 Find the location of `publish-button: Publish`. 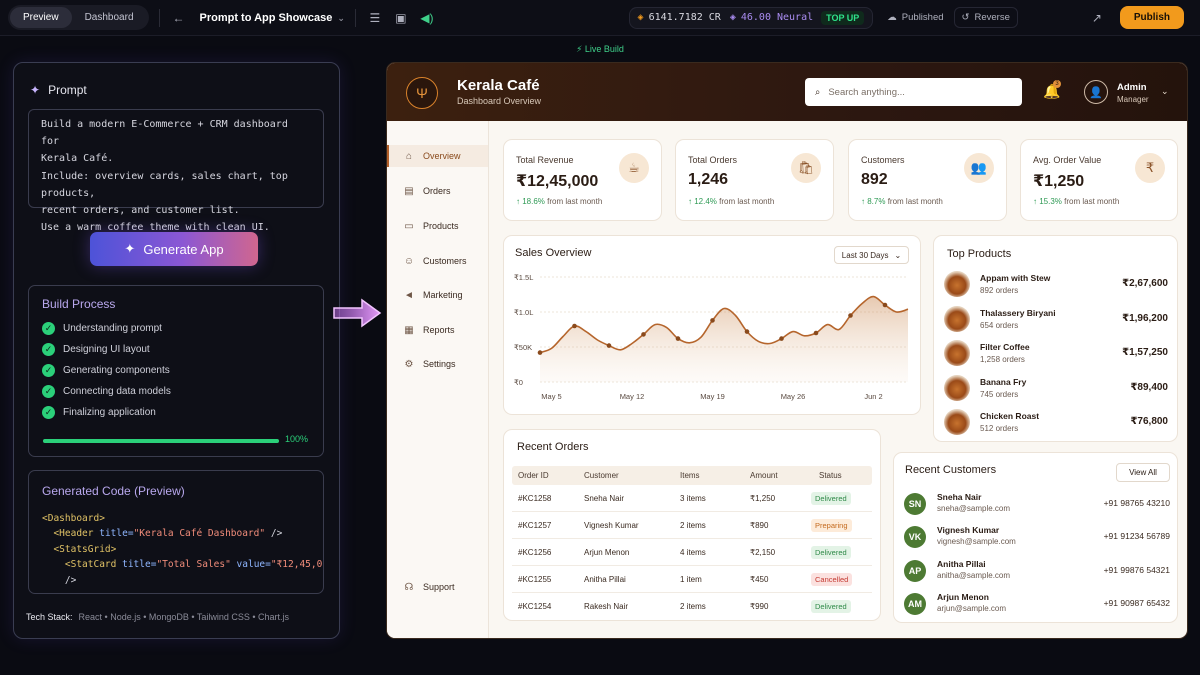

publish-button: Publish is located at coordinates (1151, 17).